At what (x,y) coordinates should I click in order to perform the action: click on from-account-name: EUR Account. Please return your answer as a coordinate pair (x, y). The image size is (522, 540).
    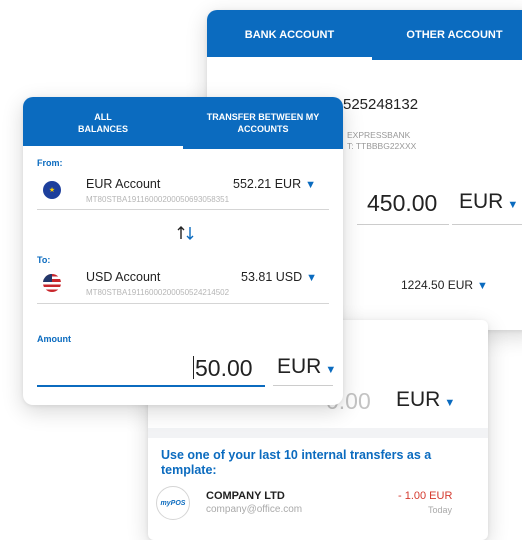
    Looking at the image, I should click on (123, 184).